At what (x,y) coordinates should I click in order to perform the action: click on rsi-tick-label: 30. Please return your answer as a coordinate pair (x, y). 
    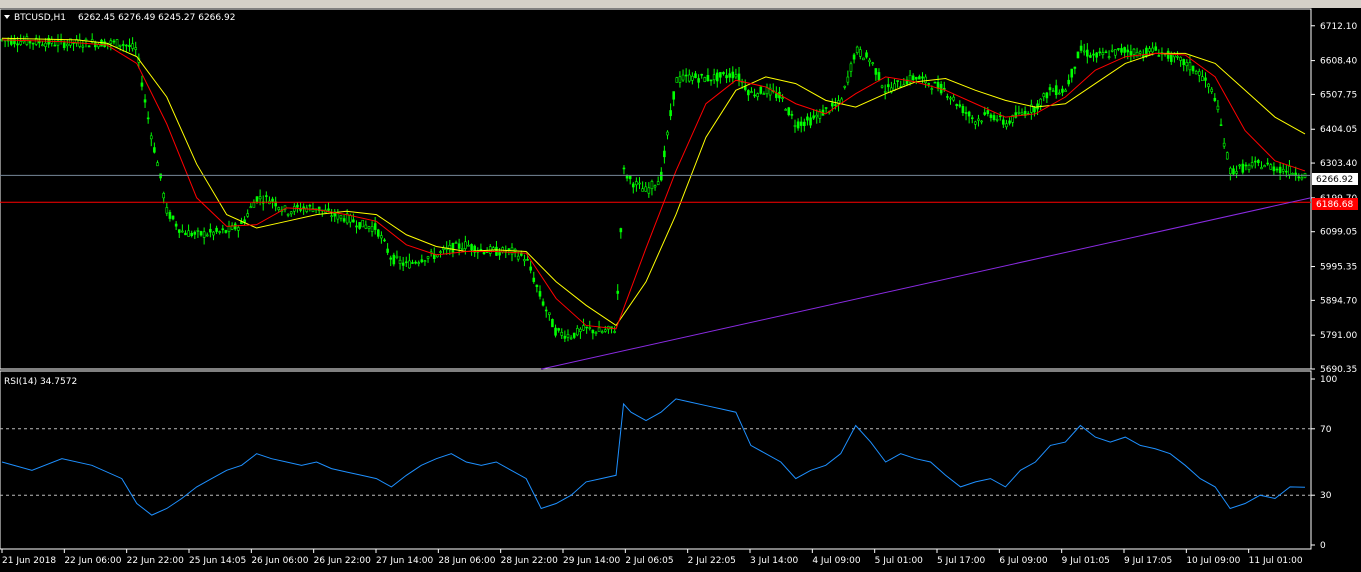
    Looking at the image, I should click on (1326, 496).